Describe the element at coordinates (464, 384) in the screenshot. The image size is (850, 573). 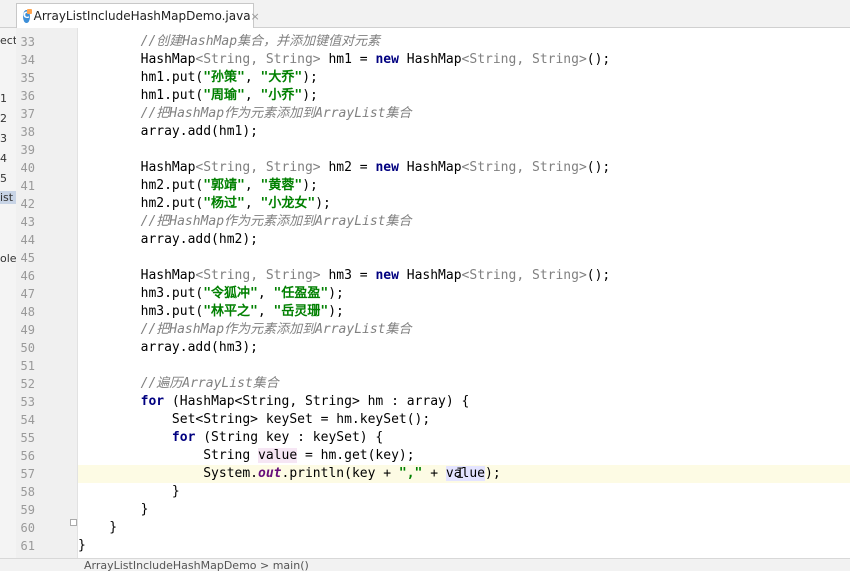
I see `code-line: //遍历ArrayList集合` at that location.